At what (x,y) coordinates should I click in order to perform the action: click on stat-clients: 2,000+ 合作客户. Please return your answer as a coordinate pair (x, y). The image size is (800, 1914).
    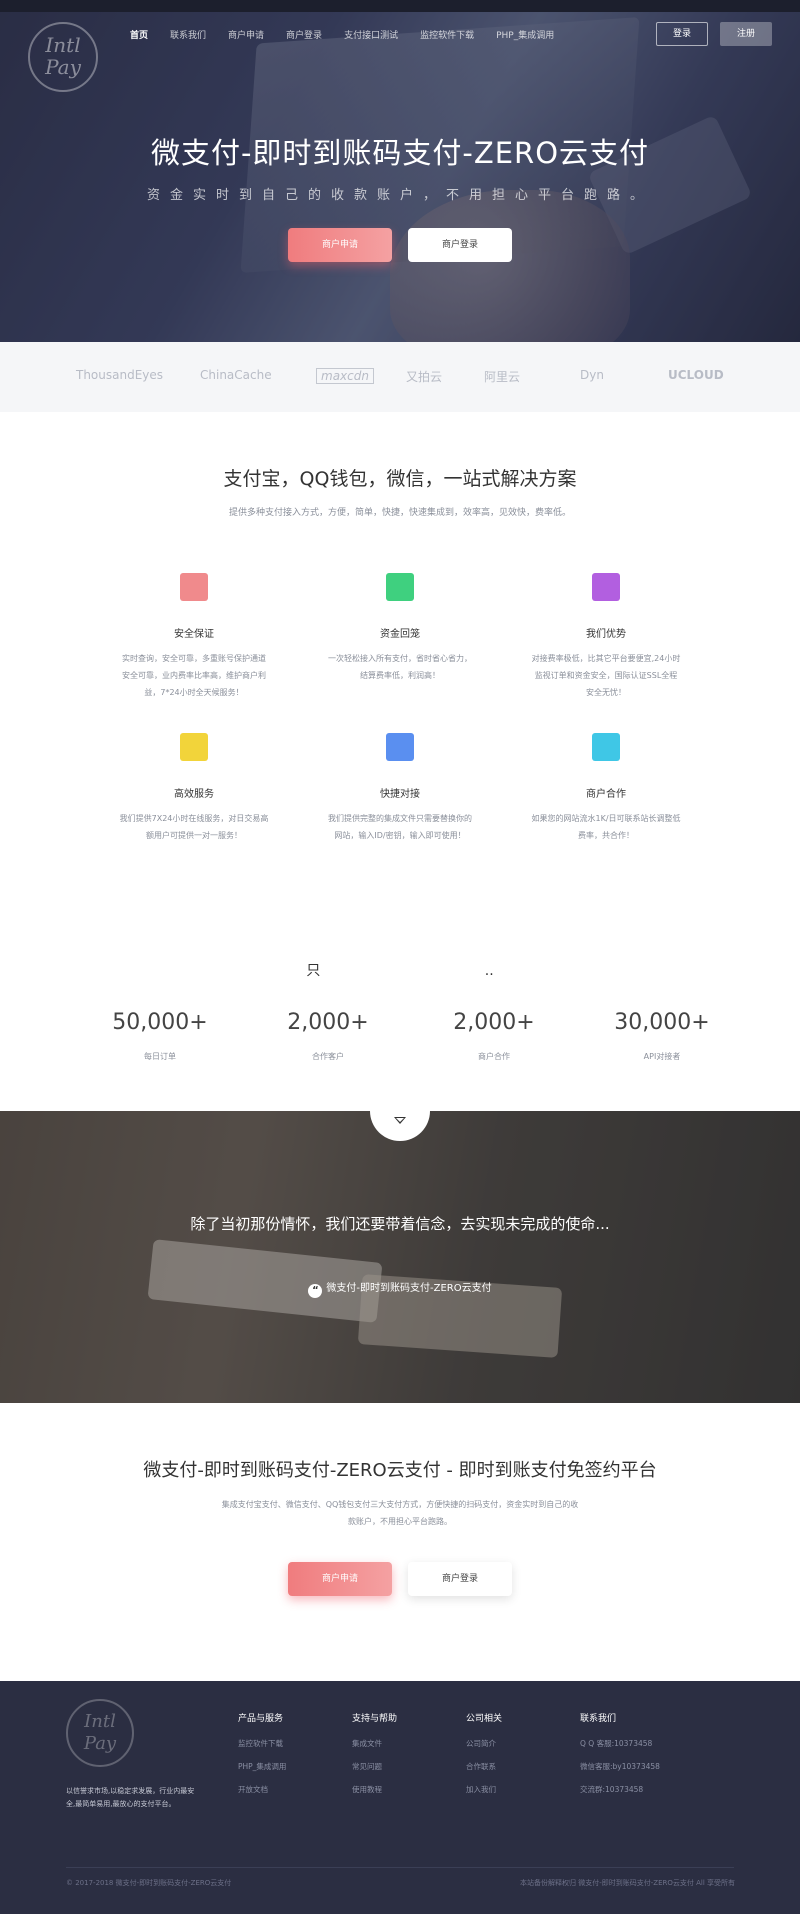
    Looking at the image, I should click on (328, 1036).